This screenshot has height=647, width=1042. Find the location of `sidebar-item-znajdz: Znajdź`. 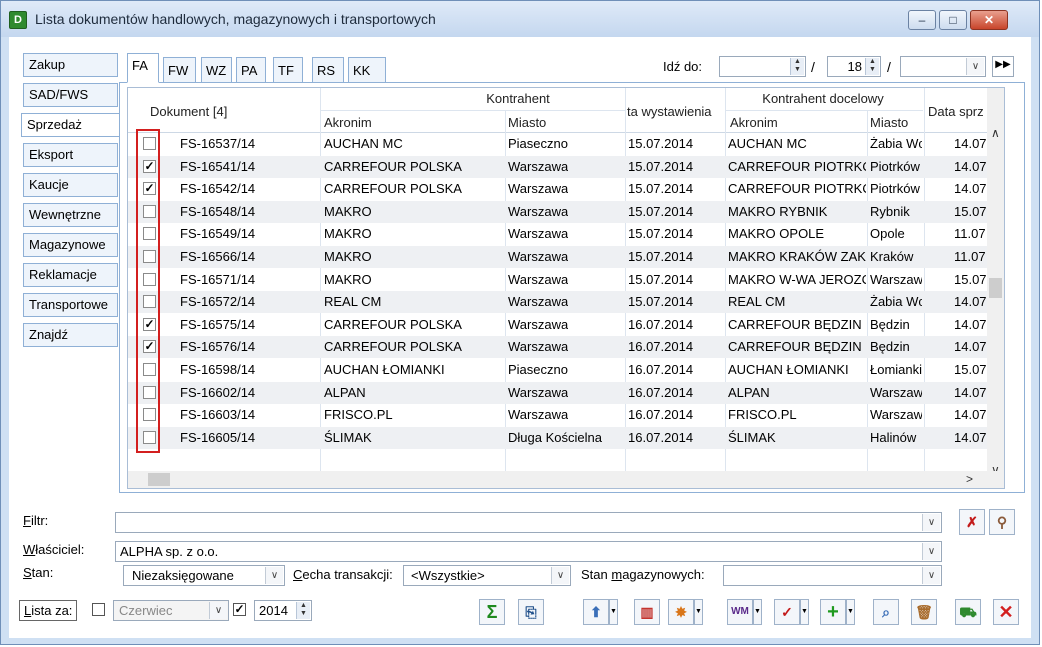

sidebar-item-znajdz: Znajdź is located at coordinates (70, 335).